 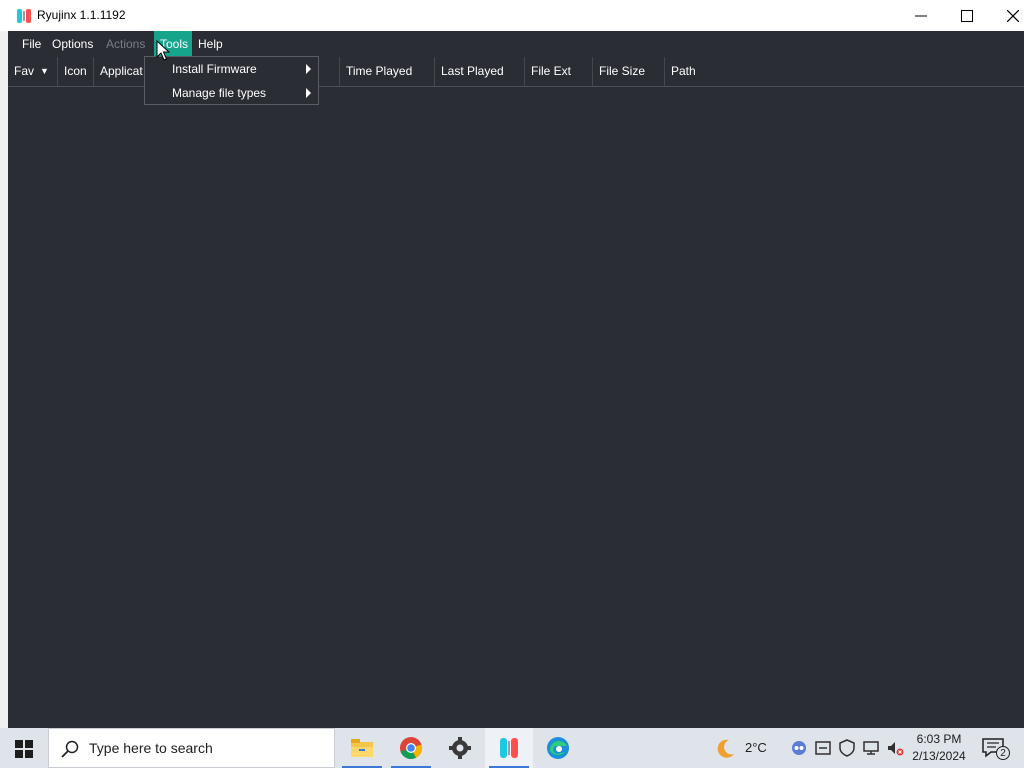 What do you see at coordinates (151, 748) in the screenshot?
I see `search-placeholder: Type here to search` at bounding box center [151, 748].